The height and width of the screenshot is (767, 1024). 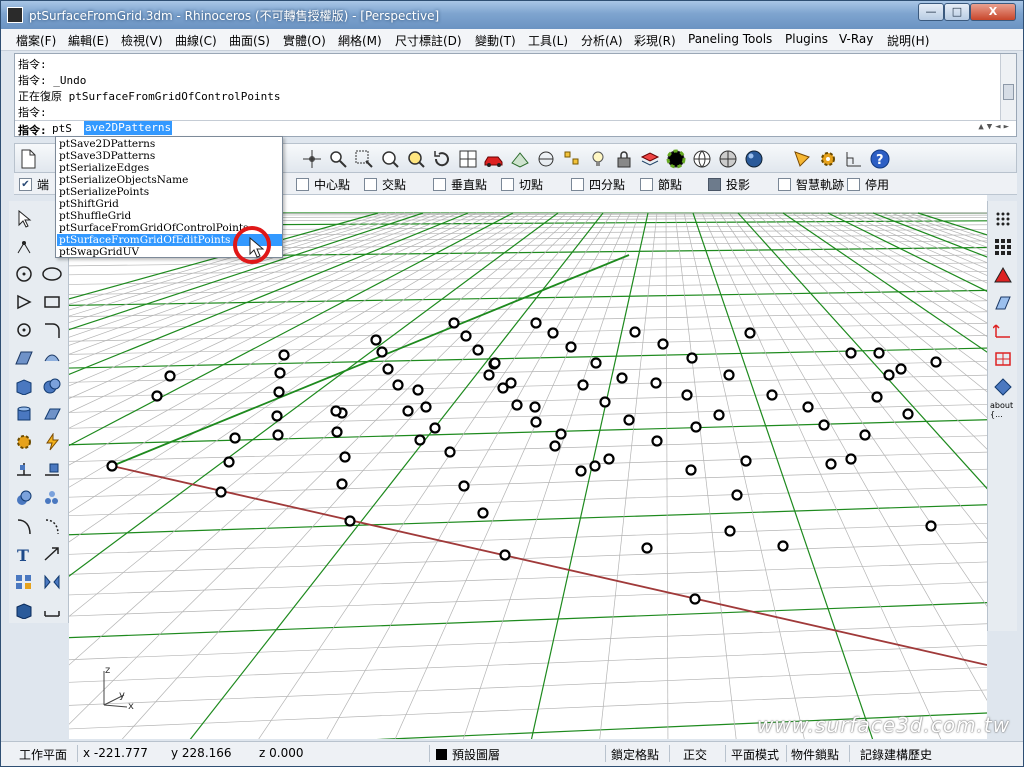 What do you see at coordinates (546, 159) in the screenshot?
I see `cplane-icon` at bounding box center [546, 159].